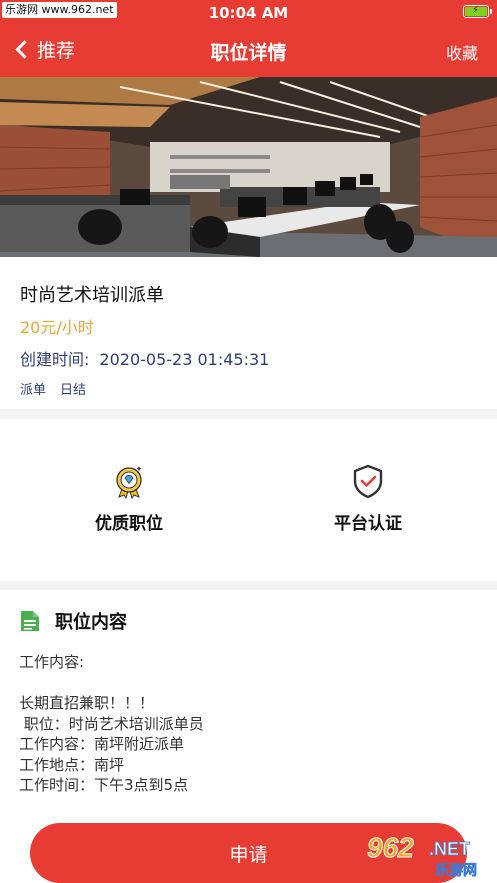 The height and width of the screenshot is (883, 497). What do you see at coordinates (390, 847) in the screenshot?
I see `svg-text: 962` at bounding box center [390, 847].